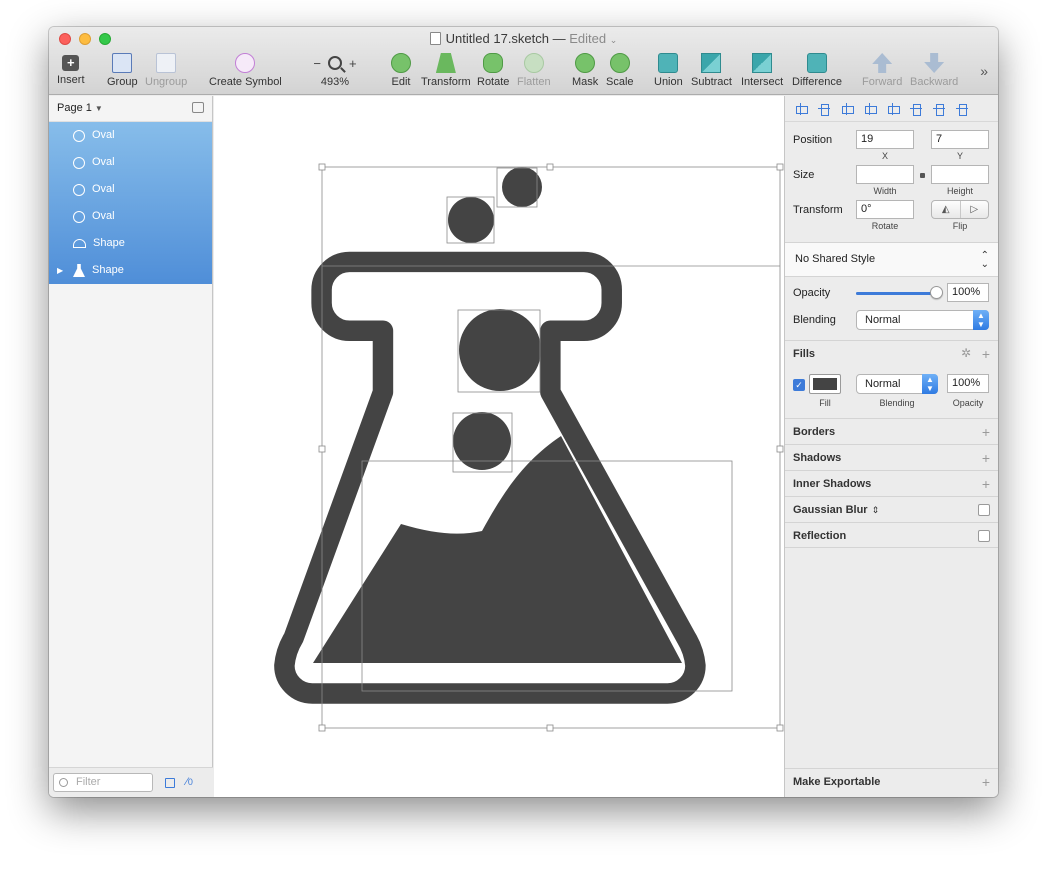 The width and height of the screenshot is (1046, 871). Describe the element at coordinates (960, 174) in the screenshot. I see `height-field` at that location.